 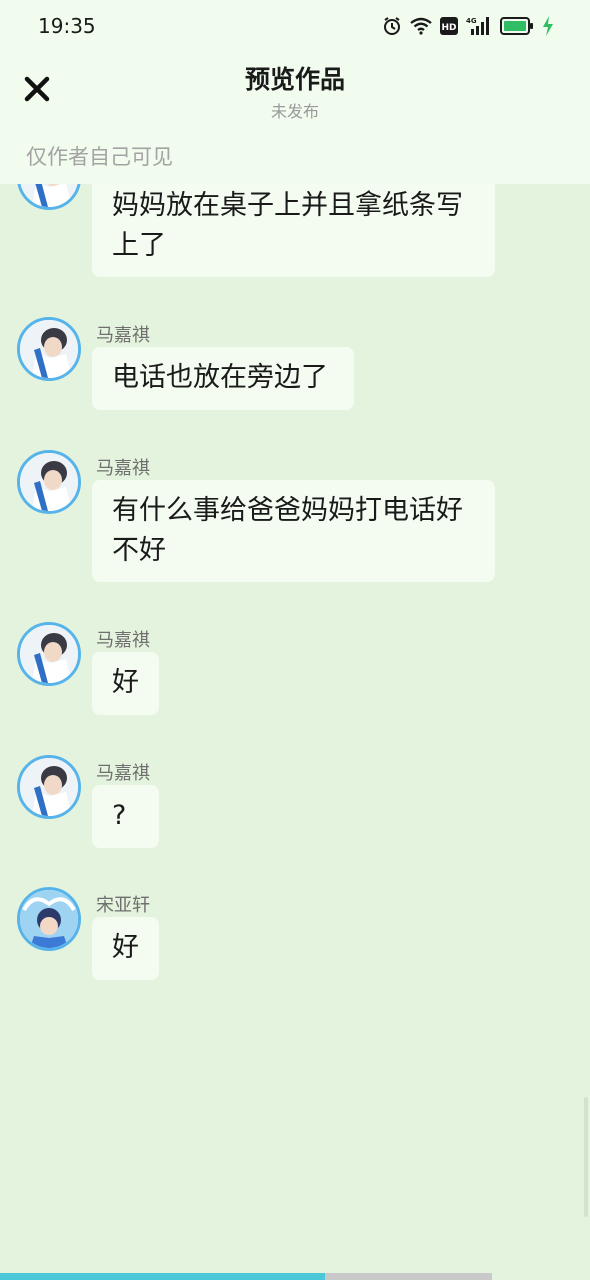 What do you see at coordinates (479, 26) in the screenshot?
I see `signal-4g-icon: 4G` at bounding box center [479, 26].